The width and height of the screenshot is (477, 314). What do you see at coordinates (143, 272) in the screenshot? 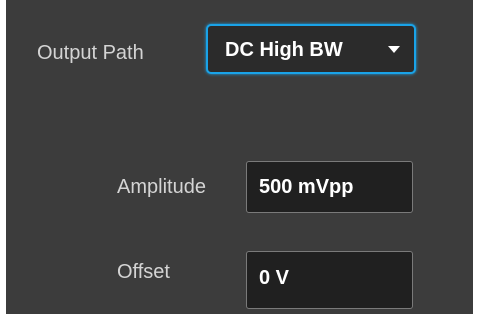
I see `offset-label: Offset` at bounding box center [143, 272].